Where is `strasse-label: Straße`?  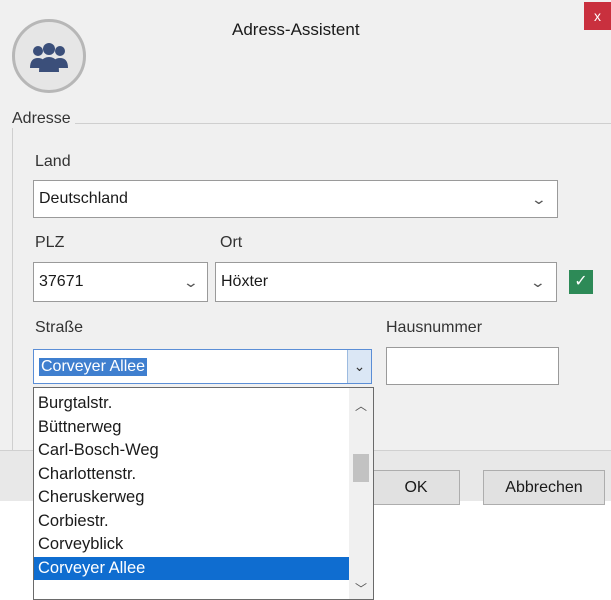
strasse-label: Straße is located at coordinates (59, 327).